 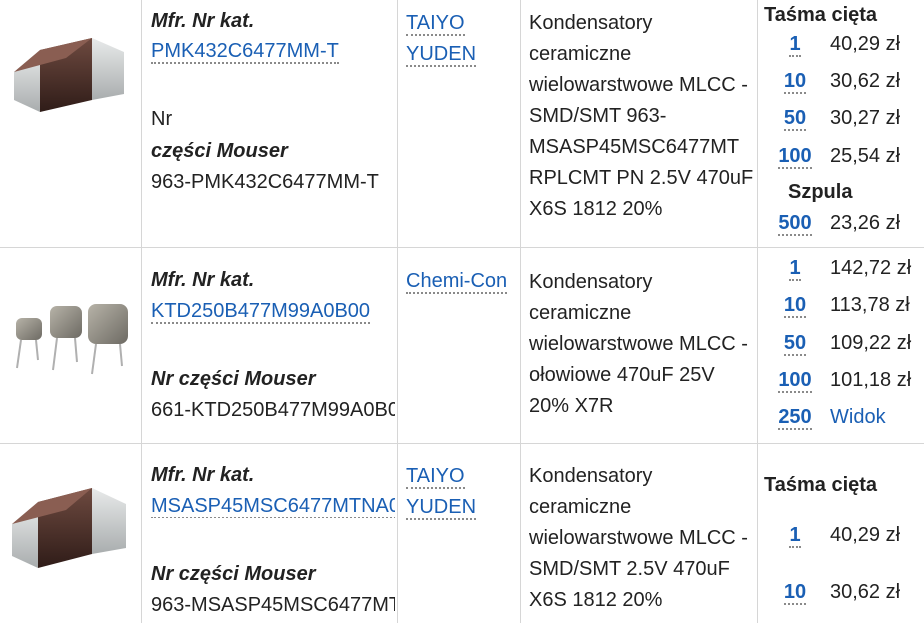 I want to click on qty-link: 250, so click(x=795, y=418).